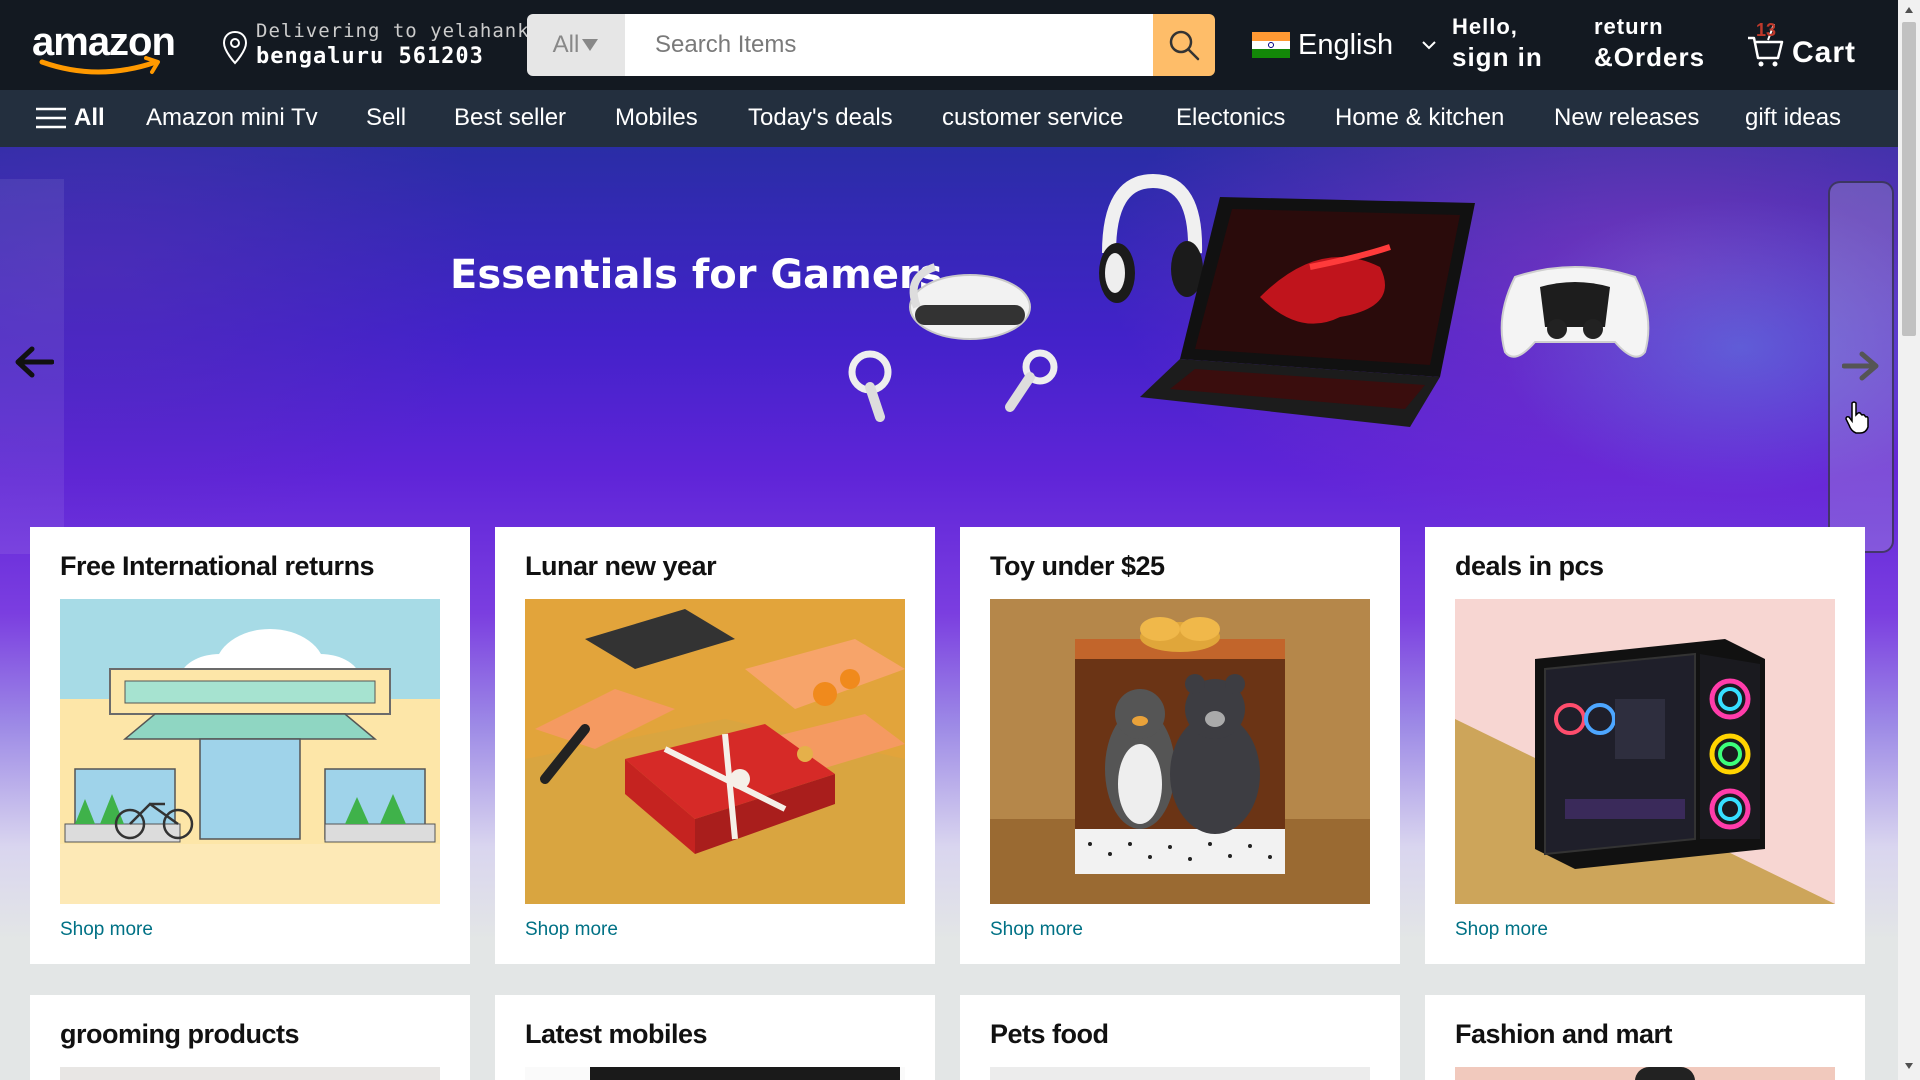  What do you see at coordinates (399, 31) in the screenshot?
I see `delivery-label: Delivering to yelahanka` at bounding box center [399, 31].